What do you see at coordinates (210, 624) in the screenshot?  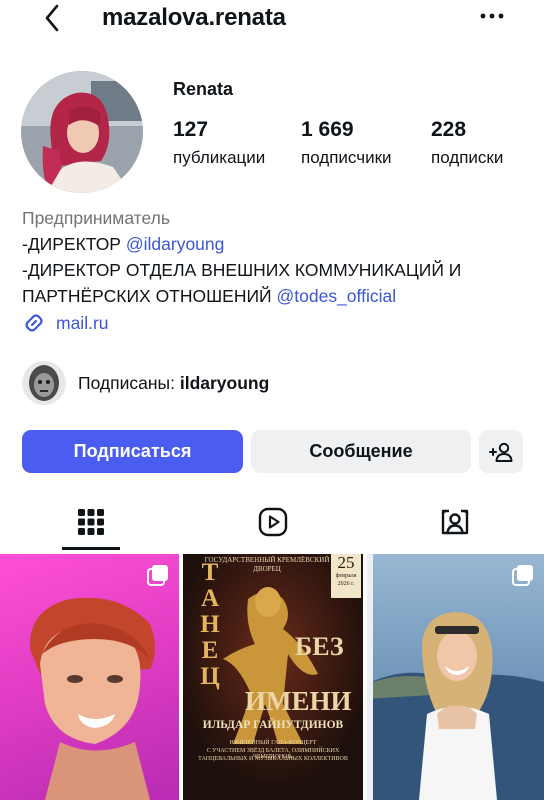 I see `poster-title-word-1: ТАНЕЦ` at bounding box center [210, 624].